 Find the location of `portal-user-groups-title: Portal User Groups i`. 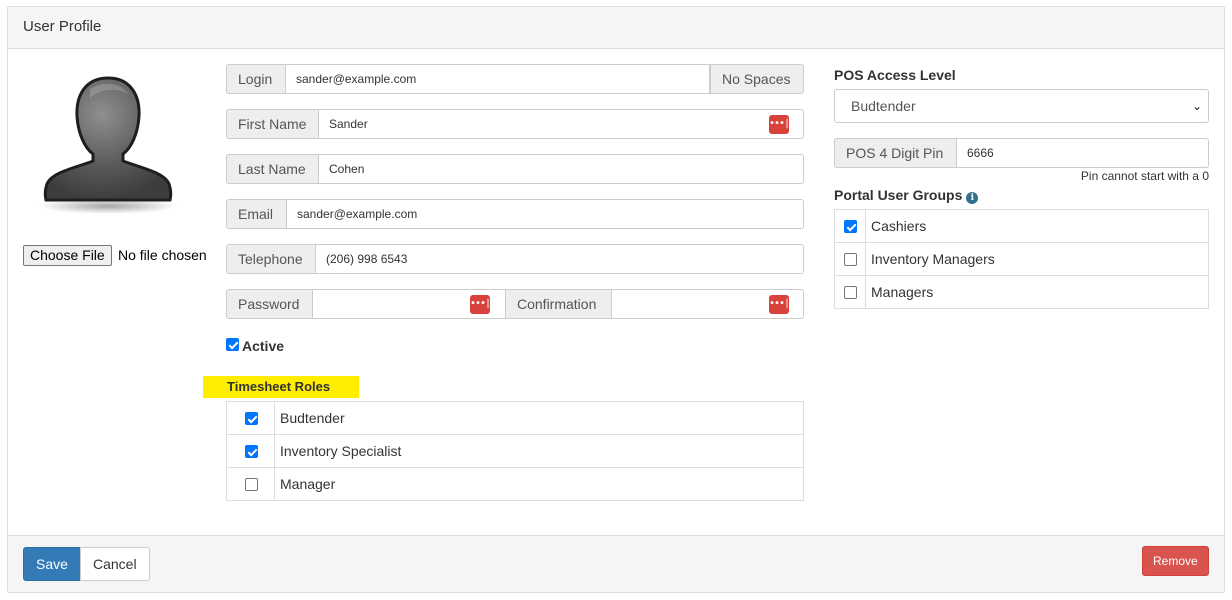

portal-user-groups-title: Portal User Groups i is located at coordinates (906, 195).